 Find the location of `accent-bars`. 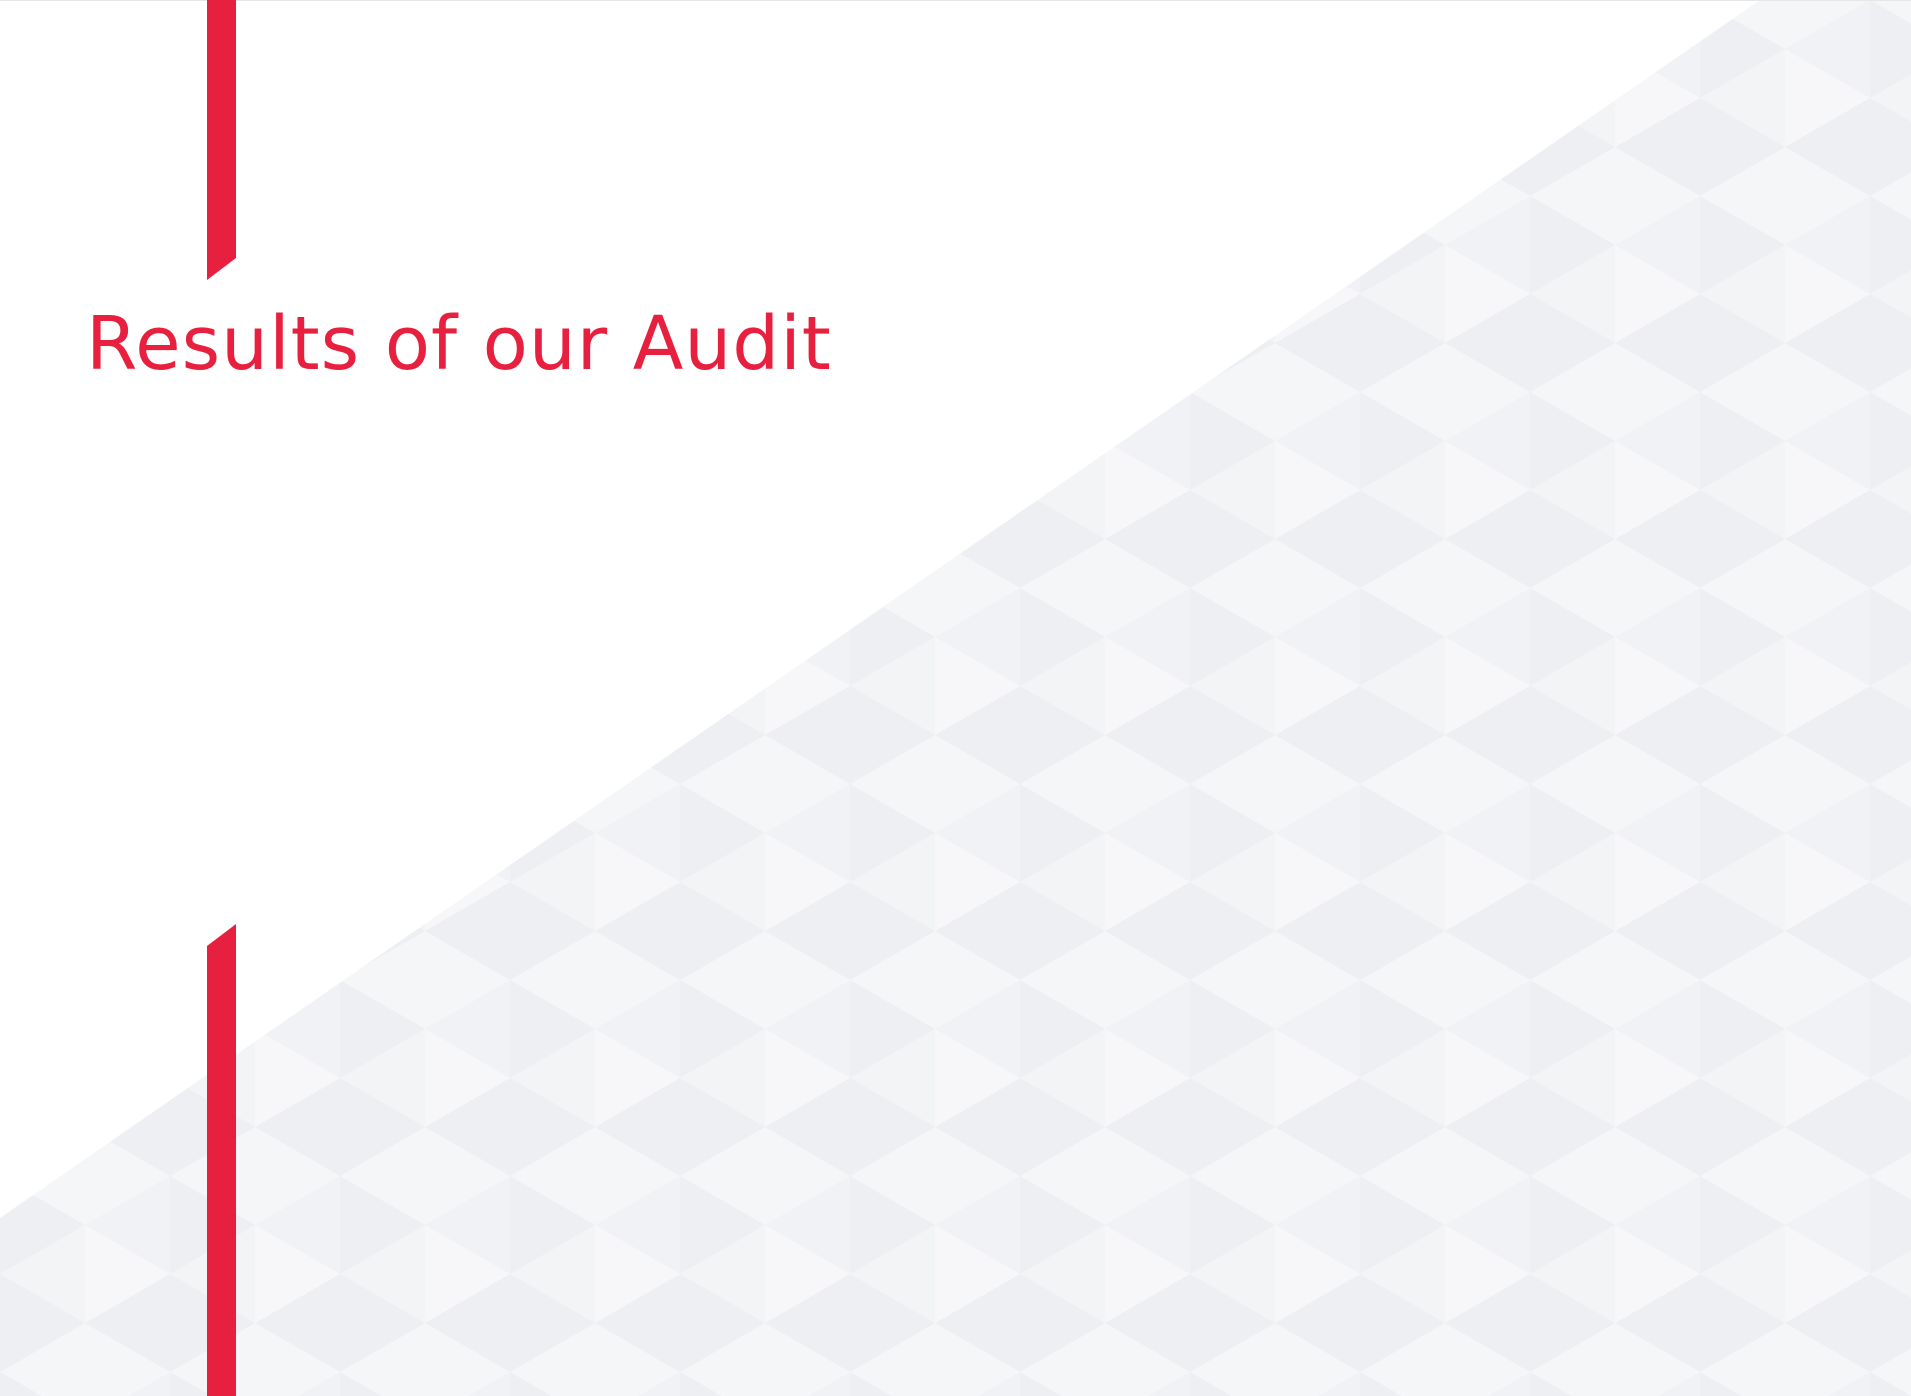

accent-bars is located at coordinates (221, 698).